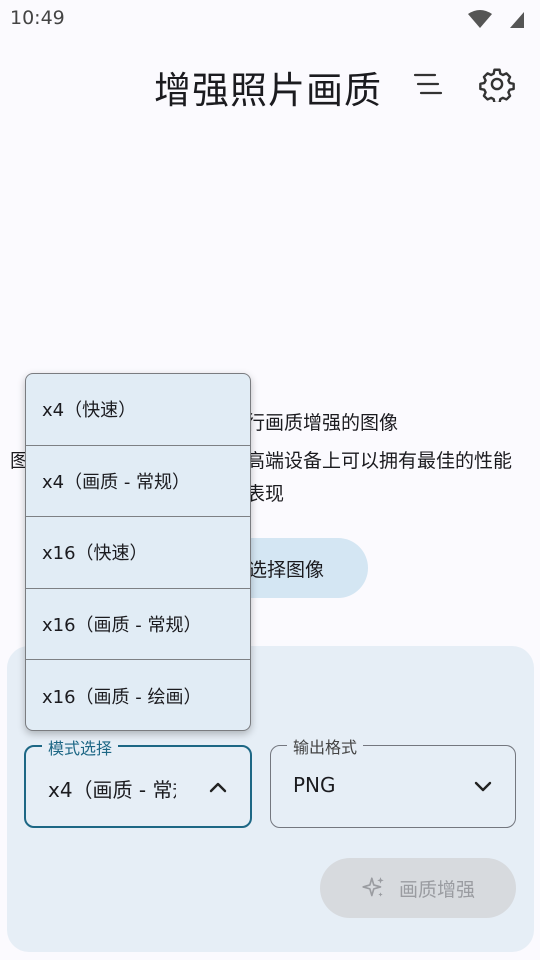 This screenshot has height=960, width=540. Describe the element at coordinates (138, 625) in the screenshot. I see `menu-option-x16-quality-normal: x16（画质 - 常规）` at that location.